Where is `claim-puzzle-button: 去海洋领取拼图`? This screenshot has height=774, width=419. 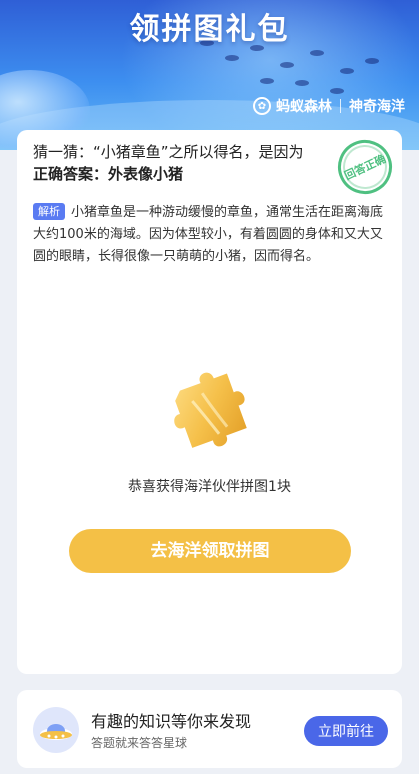
claim-puzzle-button: 去海洋领取拼图 is located at coordinates (210, 551).